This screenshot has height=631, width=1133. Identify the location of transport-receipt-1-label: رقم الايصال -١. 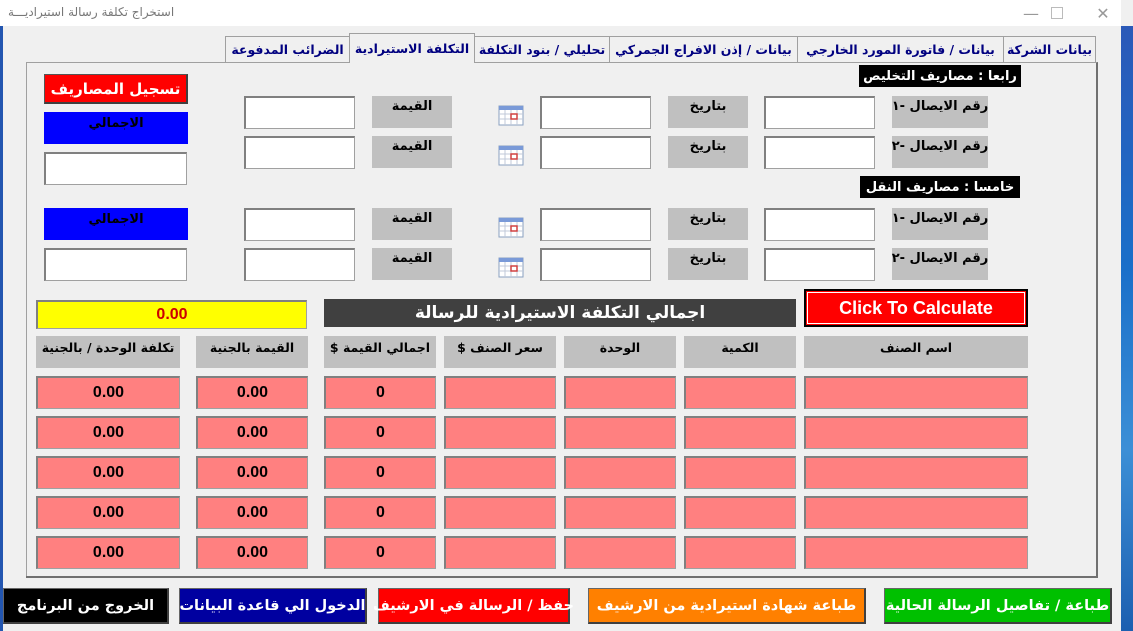
(940, 224).